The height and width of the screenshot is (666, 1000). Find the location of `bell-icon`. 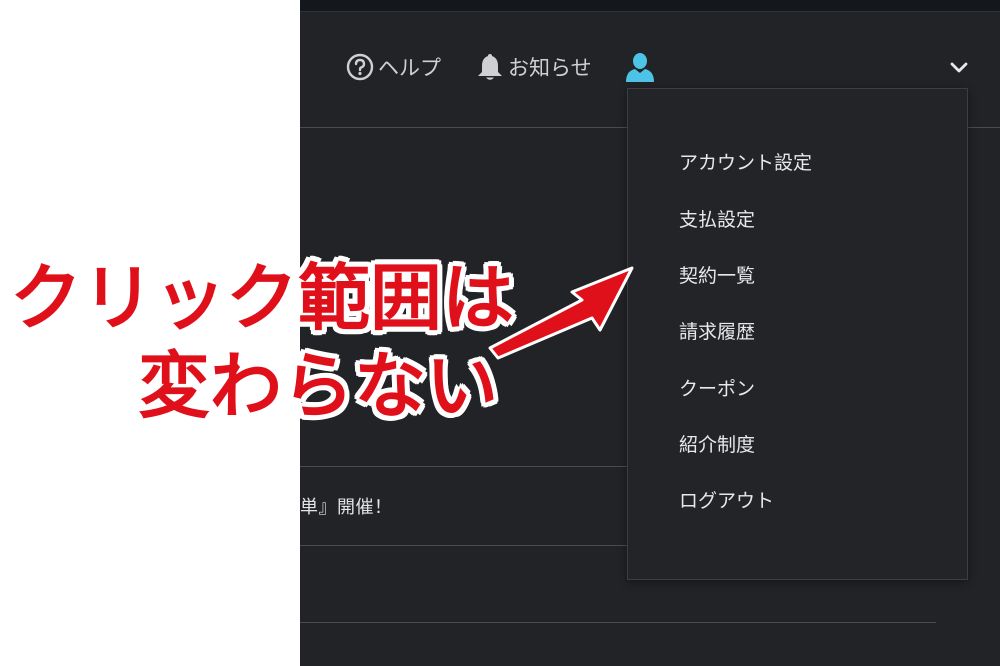

bell-icon is located at coordinates (490, 67).